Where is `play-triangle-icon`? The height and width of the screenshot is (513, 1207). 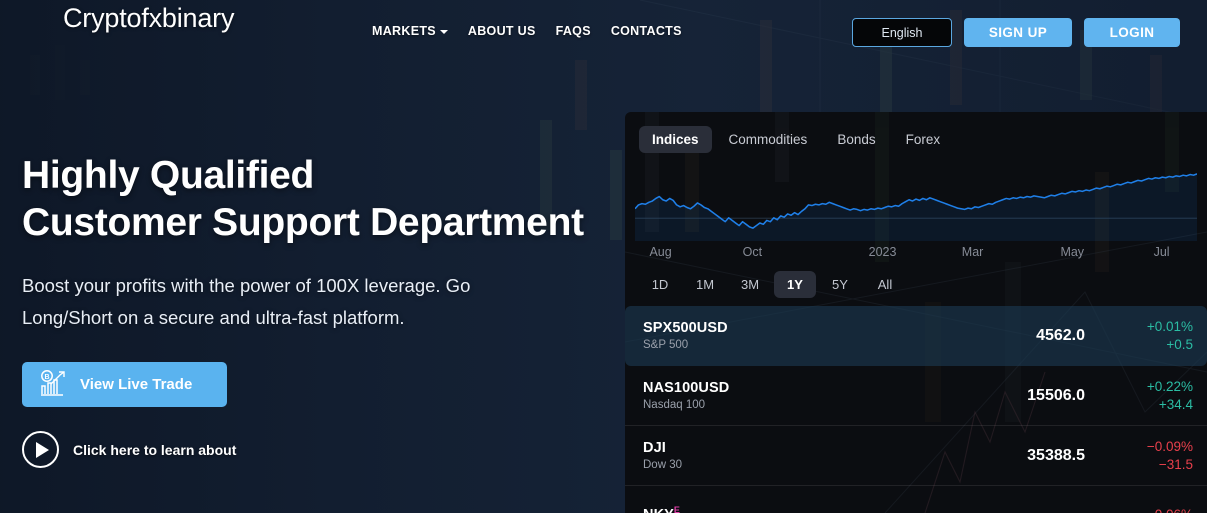 play-triangle-icon is located at coordinates (42, 449).